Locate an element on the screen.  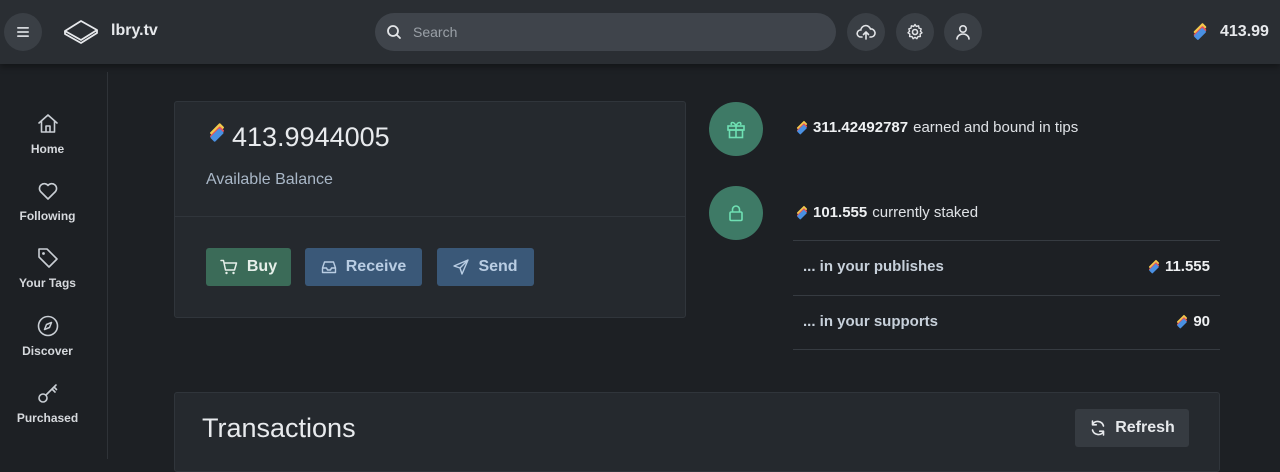
sidebar-item-discover: Discover is located at coordinates (47, 344).